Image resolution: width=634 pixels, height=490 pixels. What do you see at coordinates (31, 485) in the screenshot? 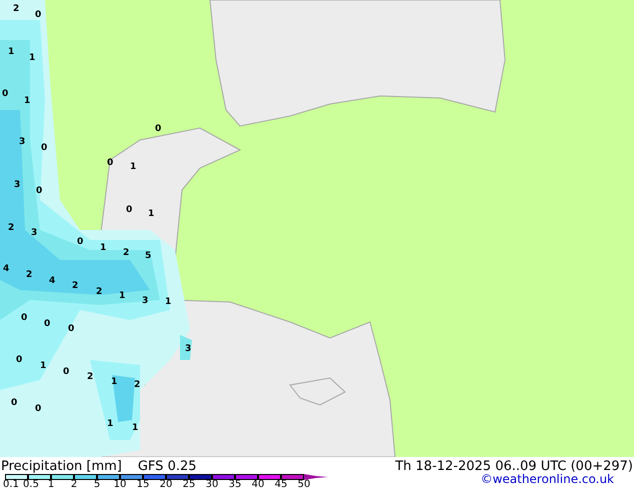
I see `legend-label: 0.5` at bounding box center [31, 485].